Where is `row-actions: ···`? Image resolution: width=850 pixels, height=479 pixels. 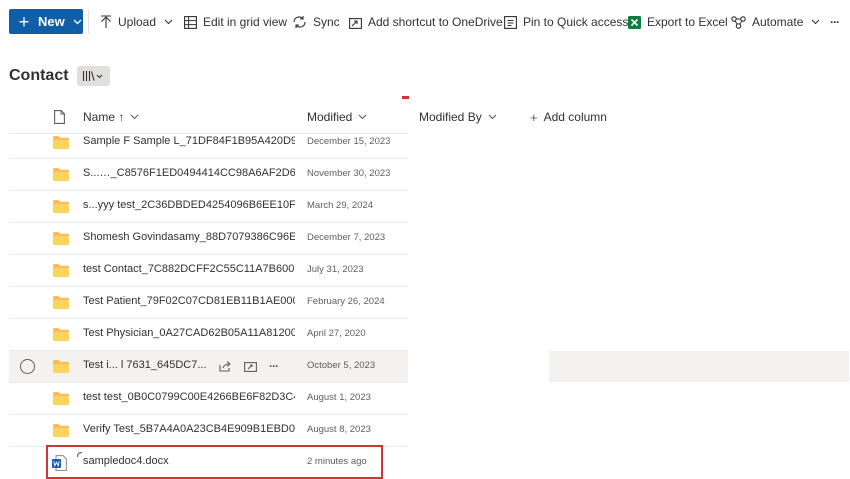 row-actions: ··· is located at coordinates (249, 366).